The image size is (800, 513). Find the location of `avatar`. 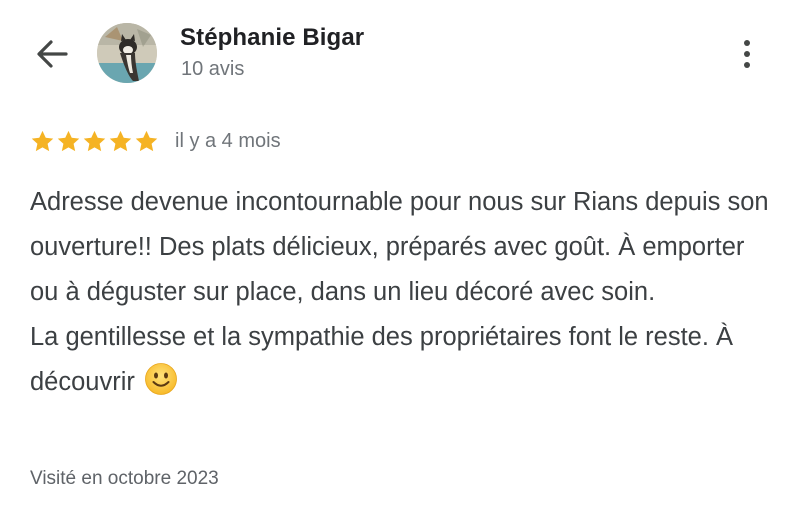

avatar is located at coordinates (127, 53).